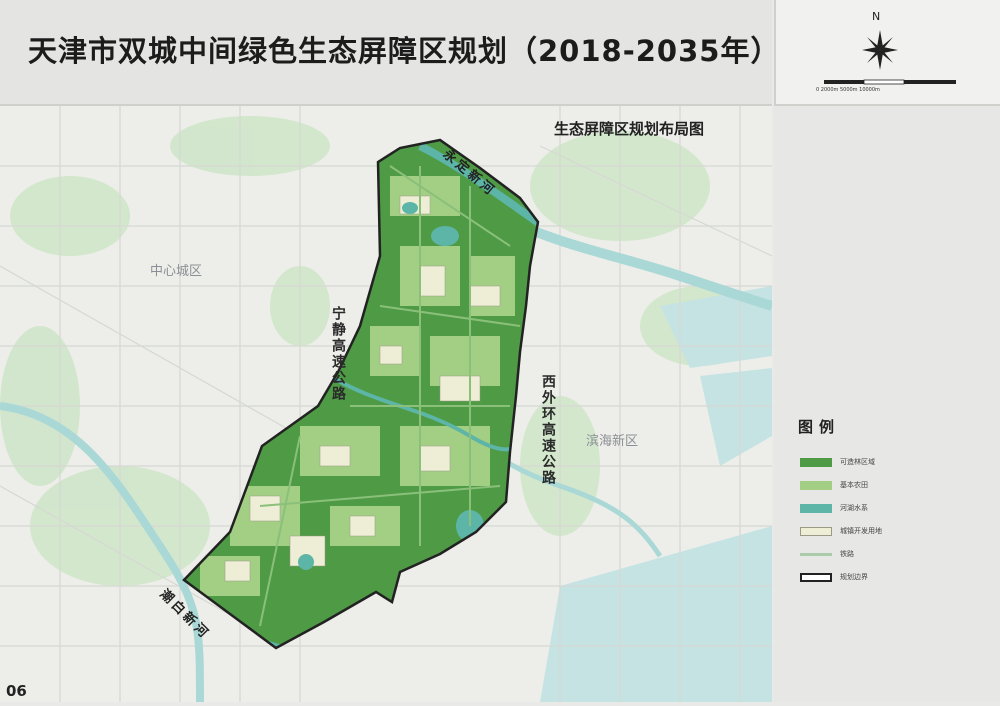 This screenshot has height=706, width=1000. Describe the element at coordinates (857, 462) in the screenshot. I see `legend-label: 可造林区域` at that location.